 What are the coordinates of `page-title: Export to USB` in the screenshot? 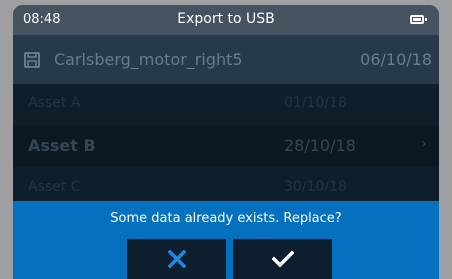 It's located at (226, 19).